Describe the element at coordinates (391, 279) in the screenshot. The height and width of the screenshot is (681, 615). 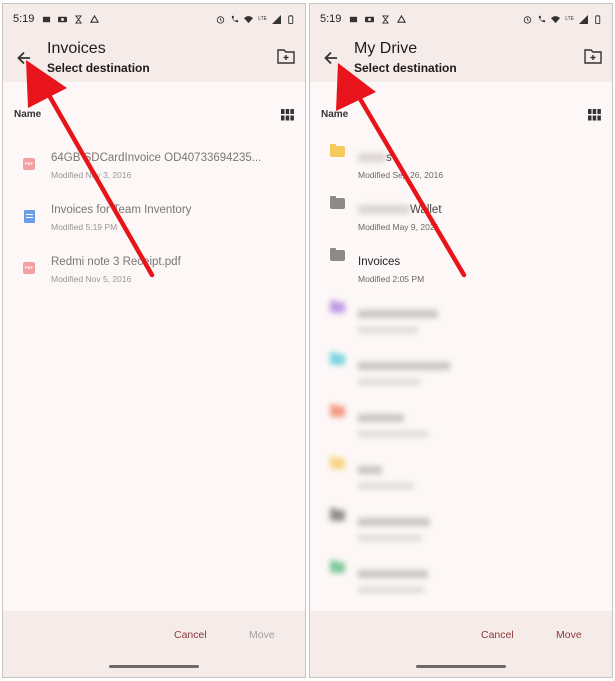
I see `item-meta: Modified 2:05 PM` at that location.